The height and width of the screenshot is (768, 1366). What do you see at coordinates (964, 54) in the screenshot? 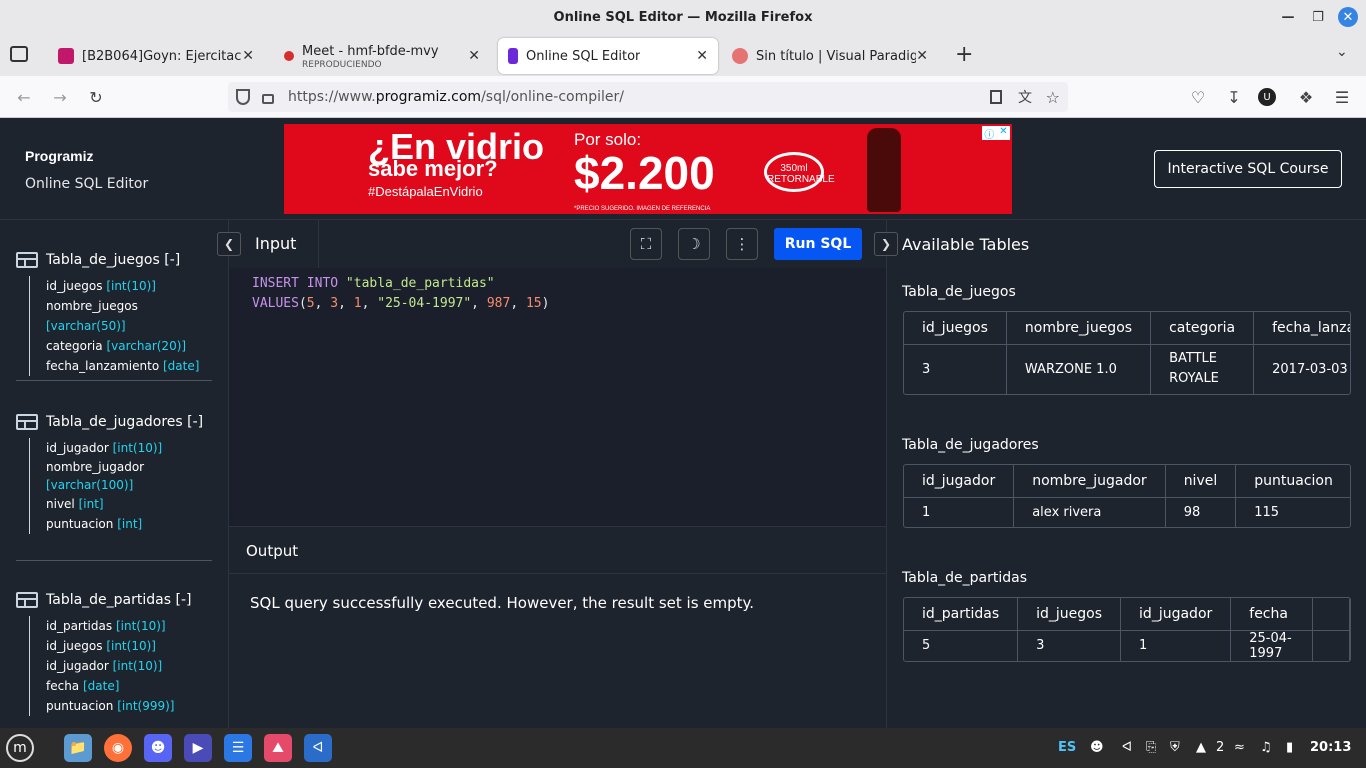
I see `new-tab-icon: +` at bounding box center [964, 54].